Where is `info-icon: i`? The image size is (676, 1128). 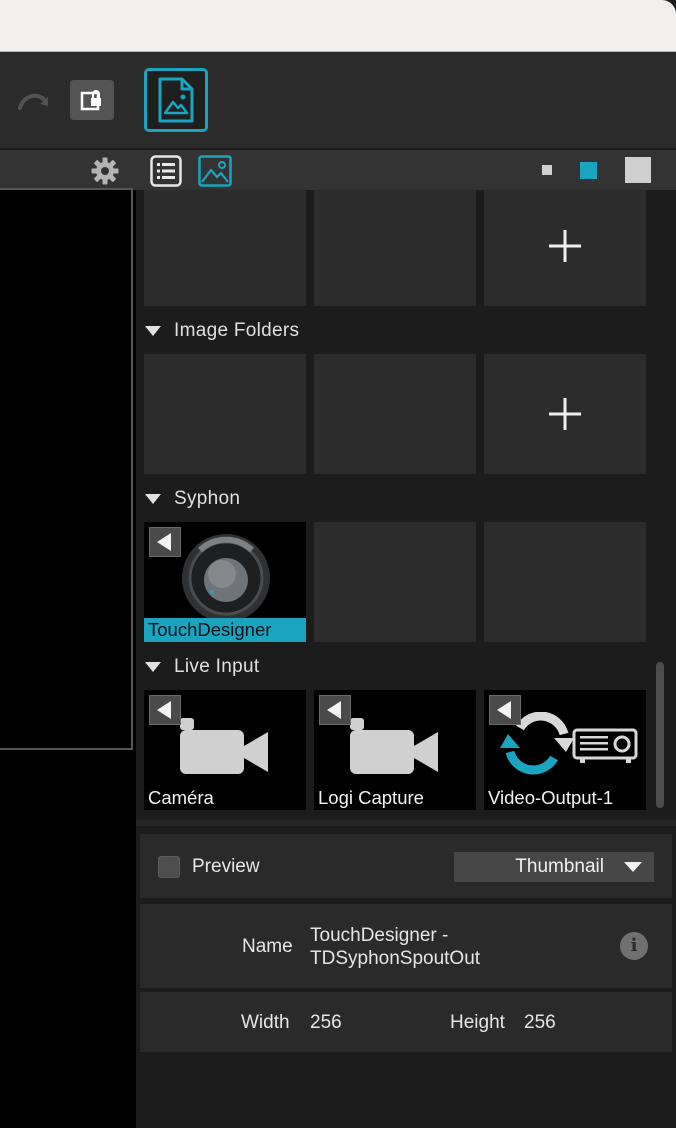 info-icon: i is located at coordinates (634, 946).